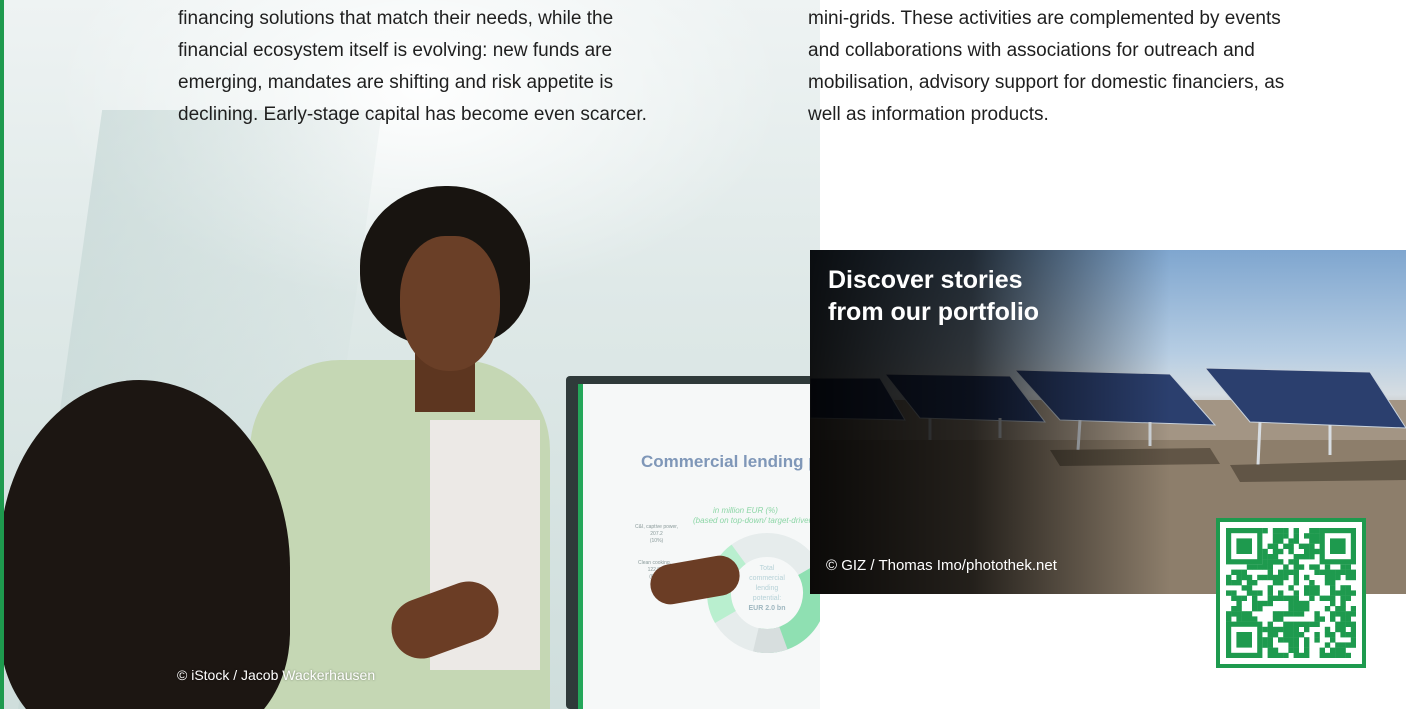  I want to click on screen-chart-unit: in million EUR (%), so click(745, 510).